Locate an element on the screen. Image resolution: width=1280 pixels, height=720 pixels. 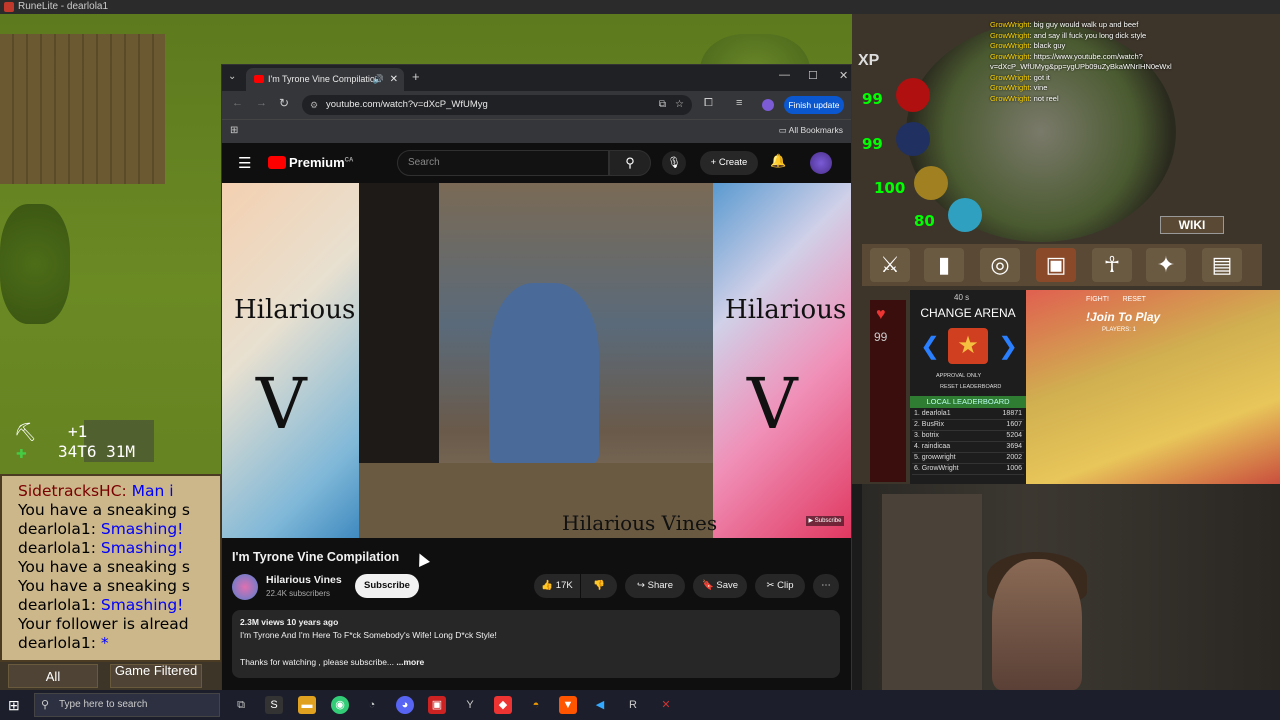
dislike-button: 👎 is located at coordinates (599, 586).